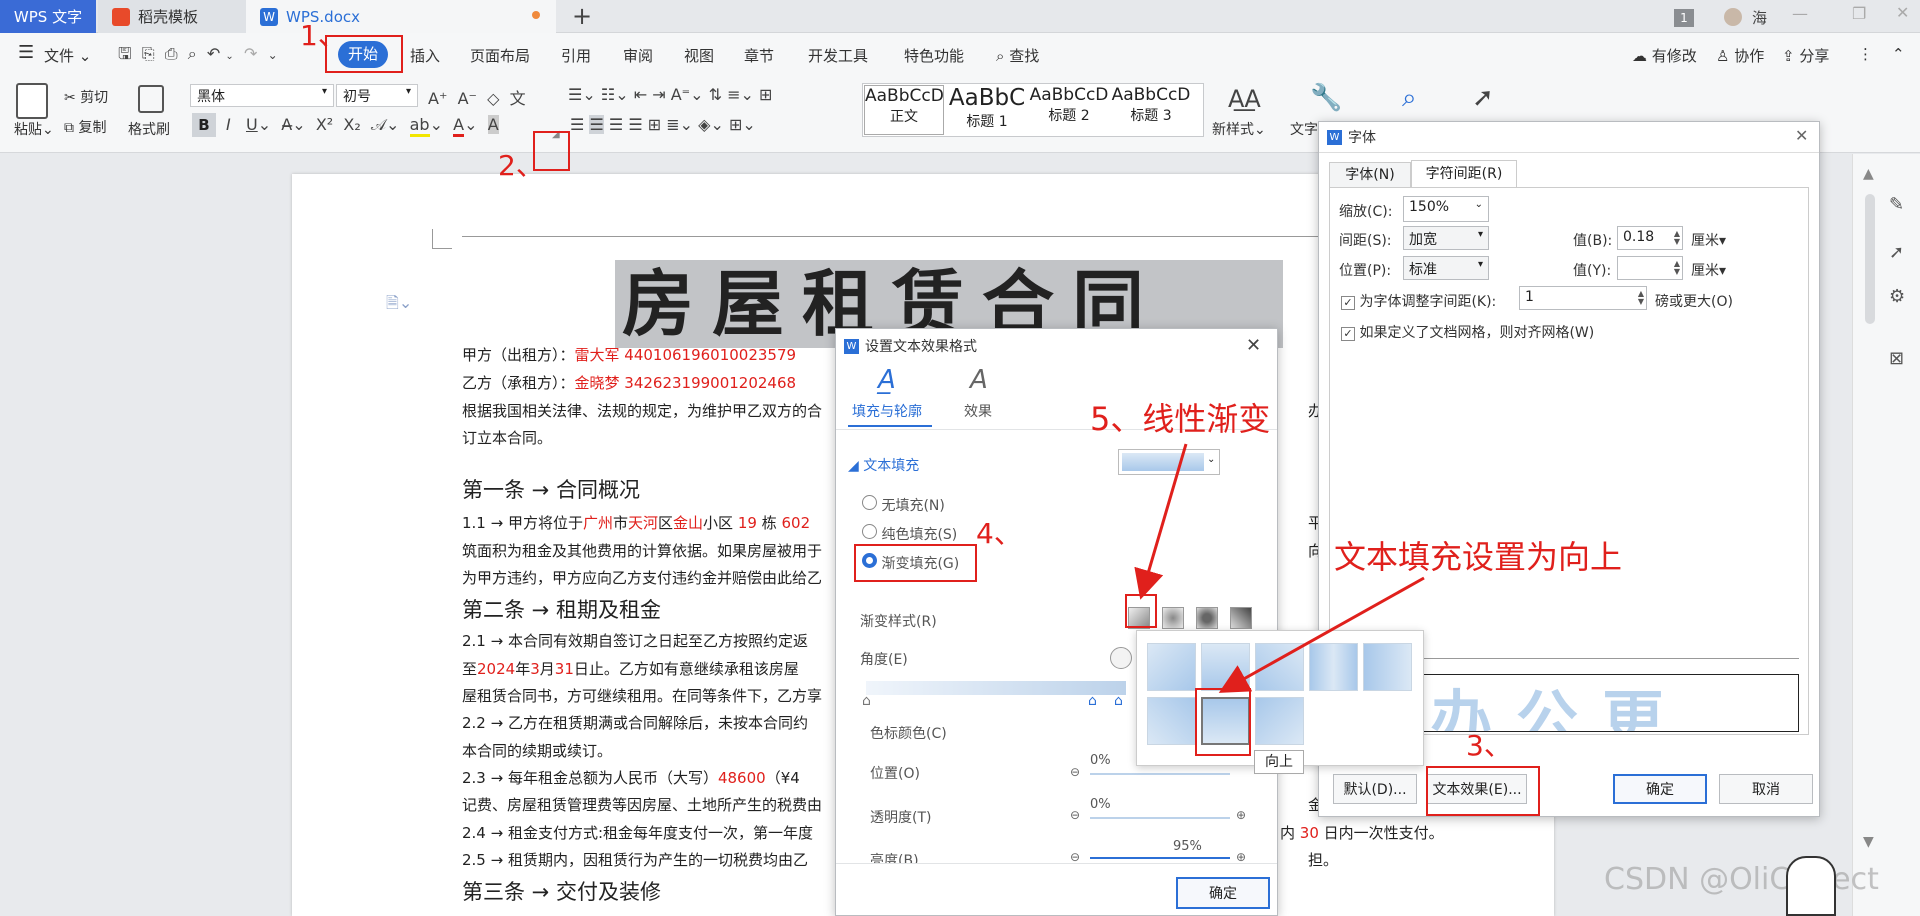 The image size is (1920, 916). I want to click on arrow-to-up, so click(1321, 634).